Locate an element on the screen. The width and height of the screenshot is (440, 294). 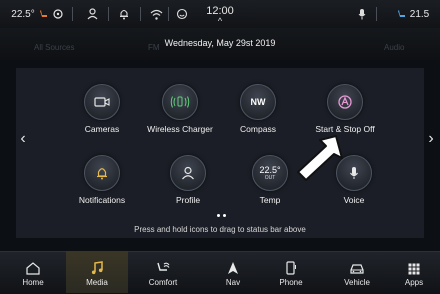
app-wireless-charger: Wireless Charger is located at coordinates (180, 114).